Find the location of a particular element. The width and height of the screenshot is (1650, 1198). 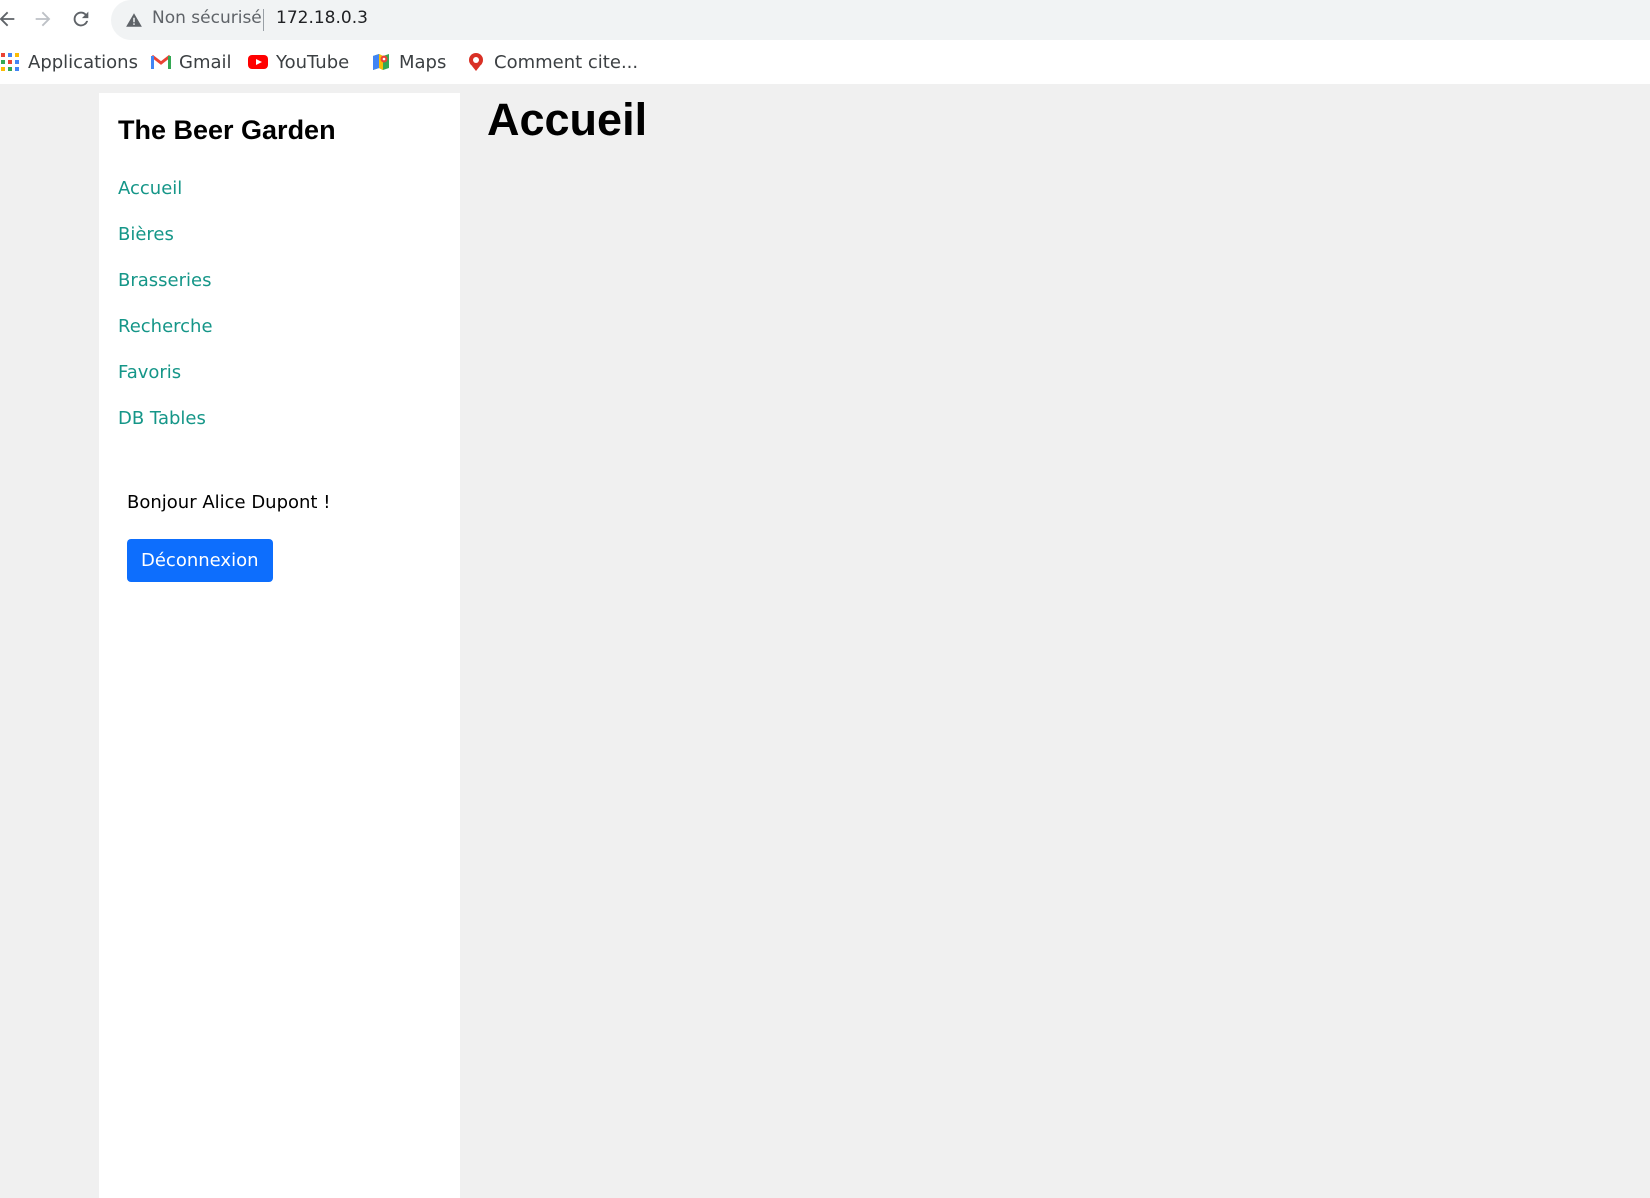

arrow-left-icon is located at coordinates (7, 19).